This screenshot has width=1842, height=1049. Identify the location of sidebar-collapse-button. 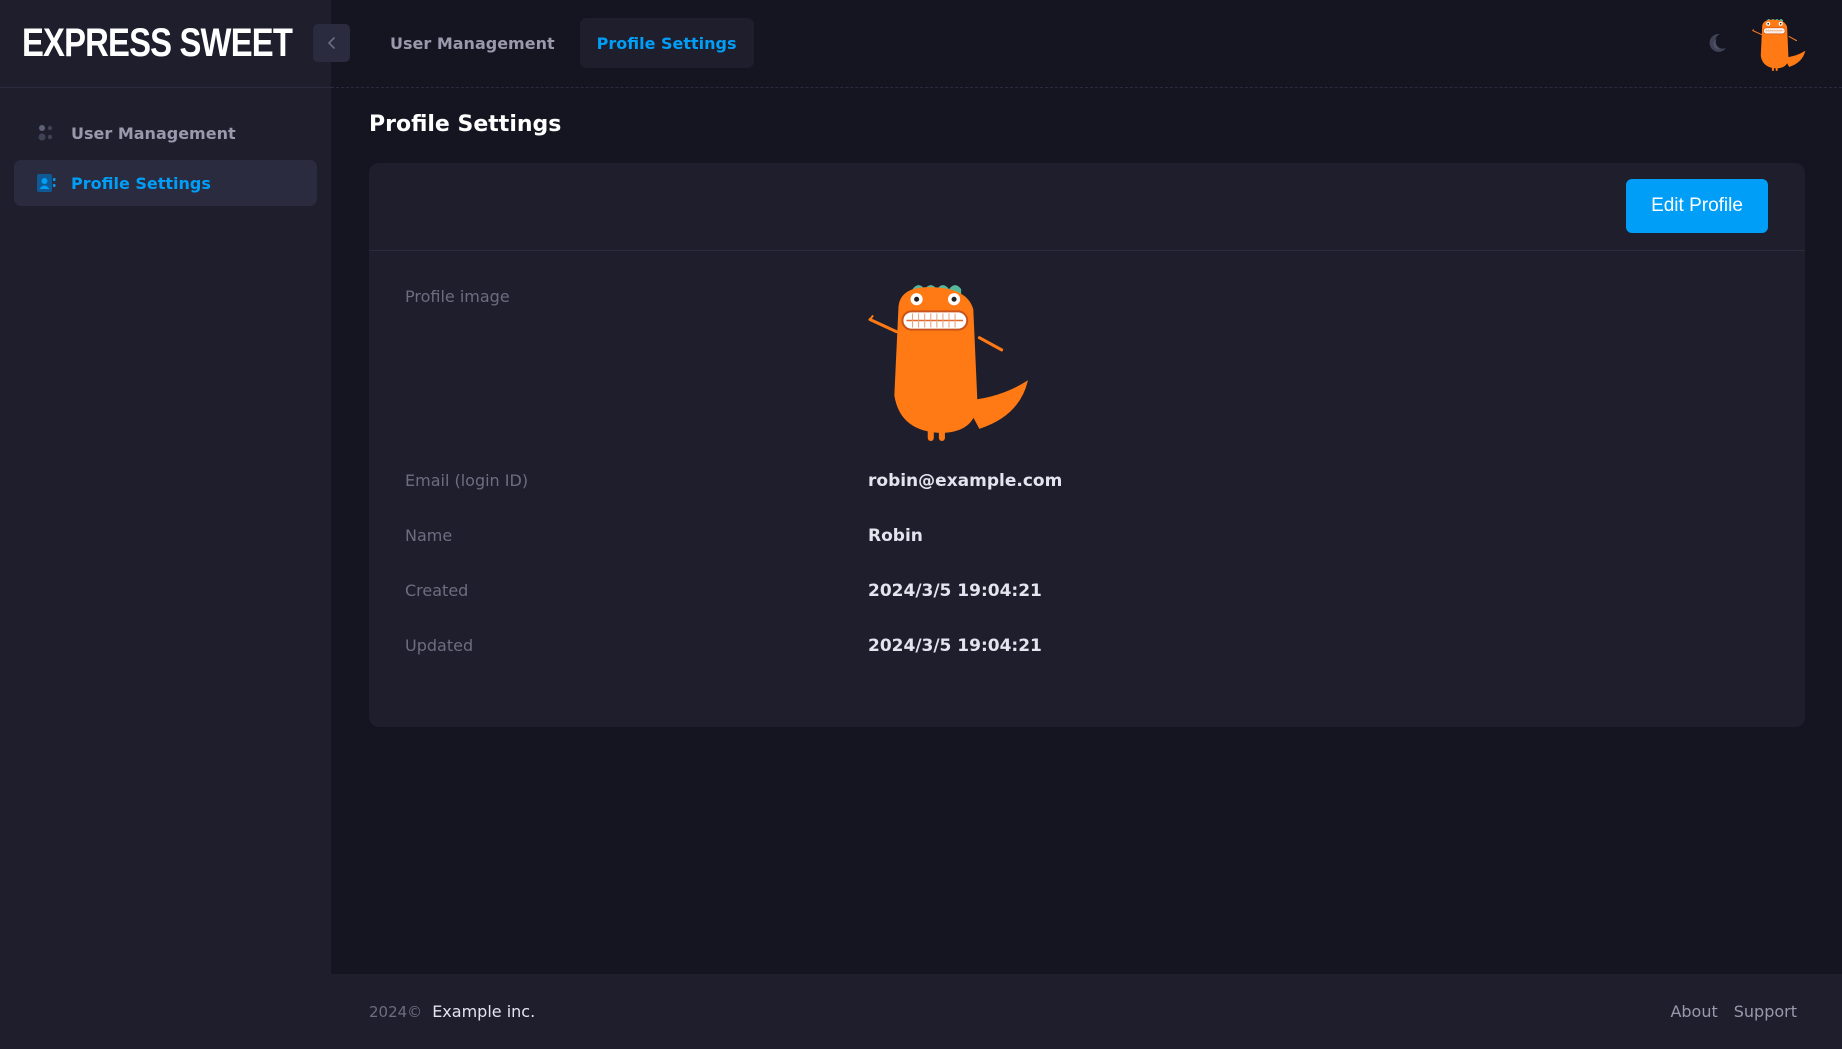
(331, 43).